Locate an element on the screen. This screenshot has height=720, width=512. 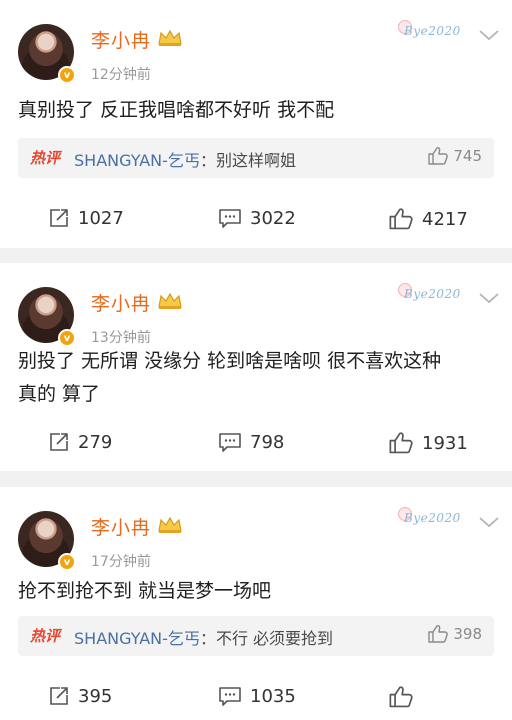
comment-like-count: 745 is located at coordinates (467, 156).